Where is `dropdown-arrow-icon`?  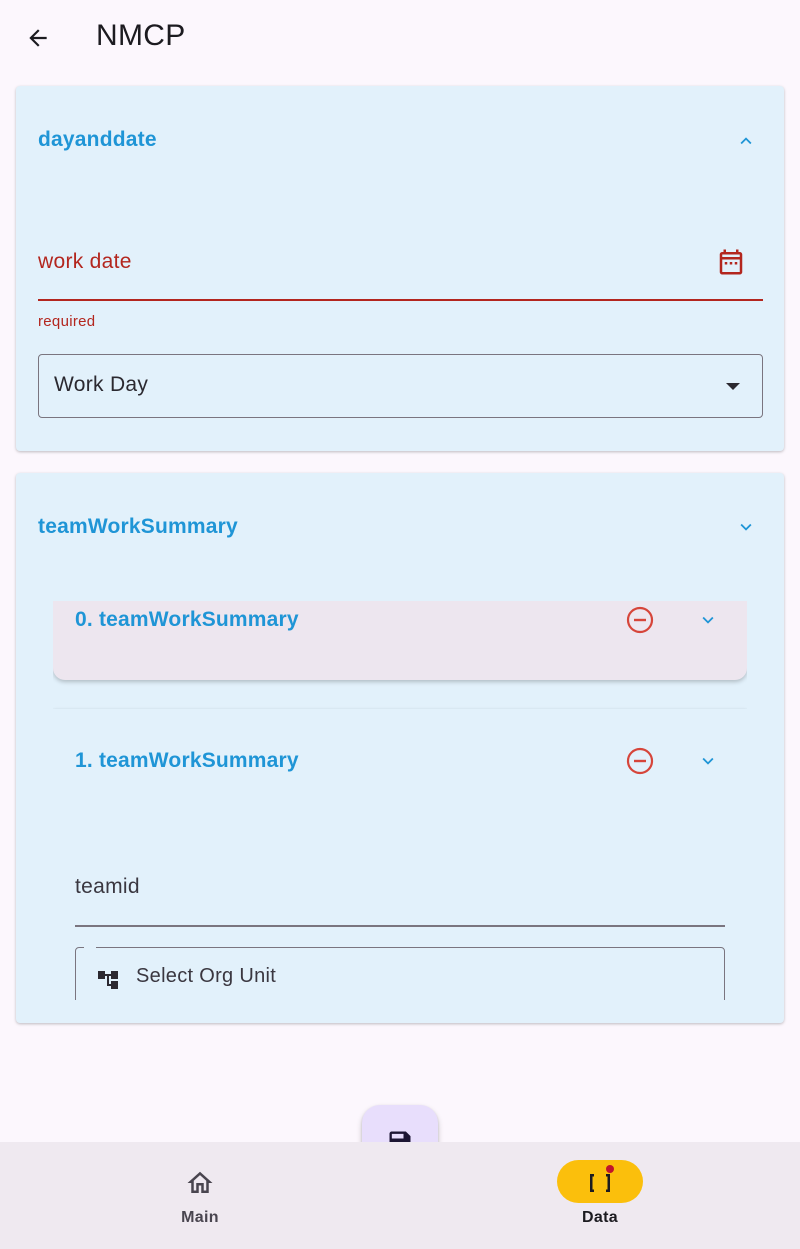
dropdown-arrow-icon is located at coordinates (733, 386).